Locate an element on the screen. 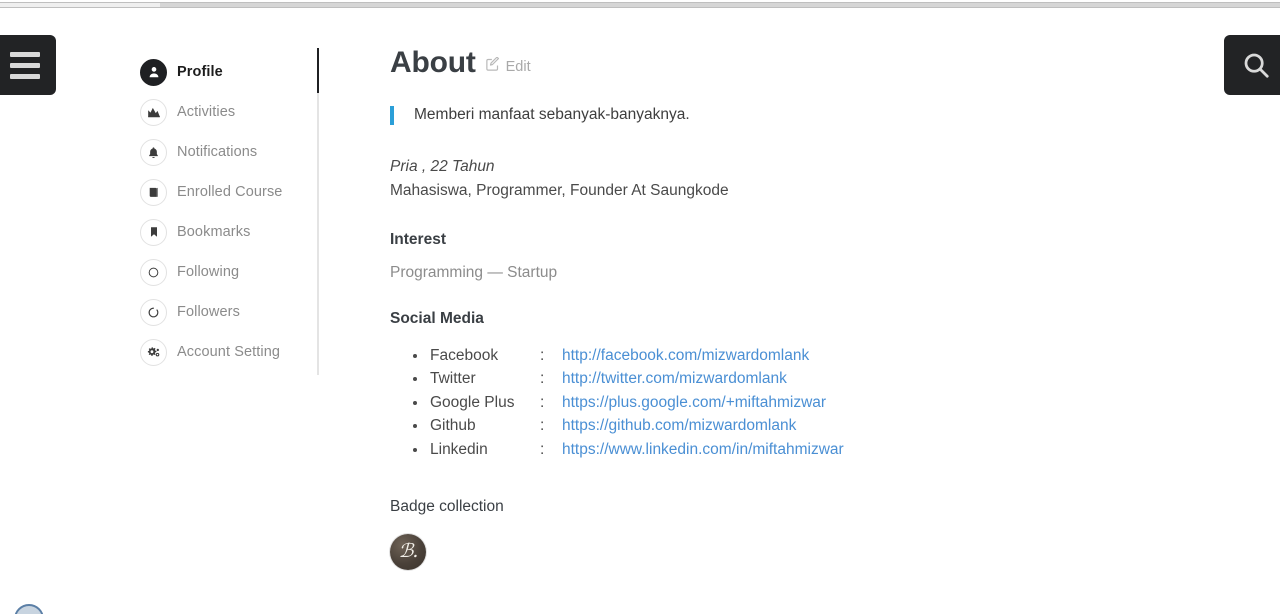 The image size is (1280, 614). sidebar-item-account-setting: Account Setting is located at coordinates (229, 352).